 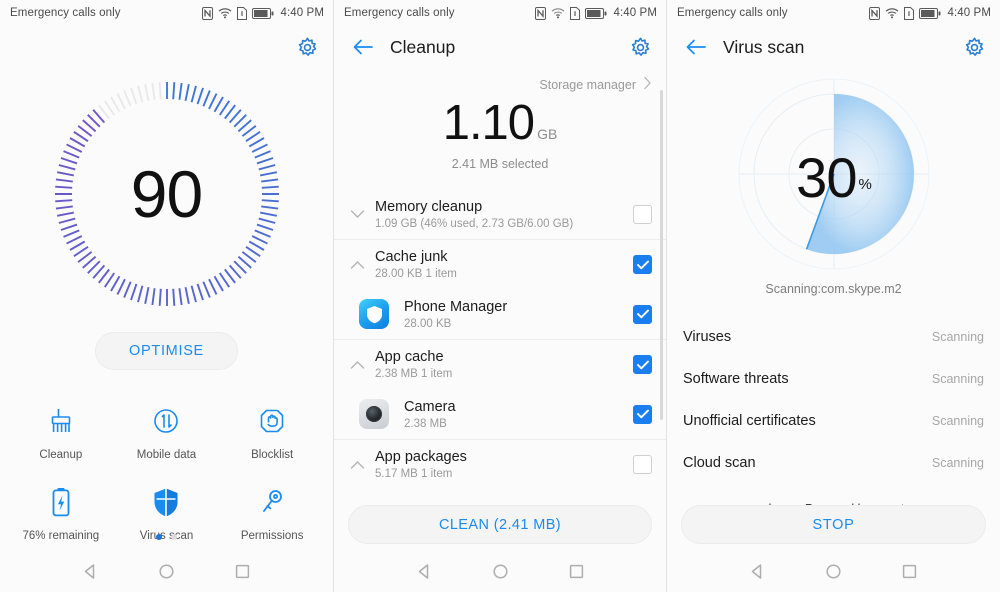 I want to click on stop-button-container: STOP, so click(x=833, y=524).